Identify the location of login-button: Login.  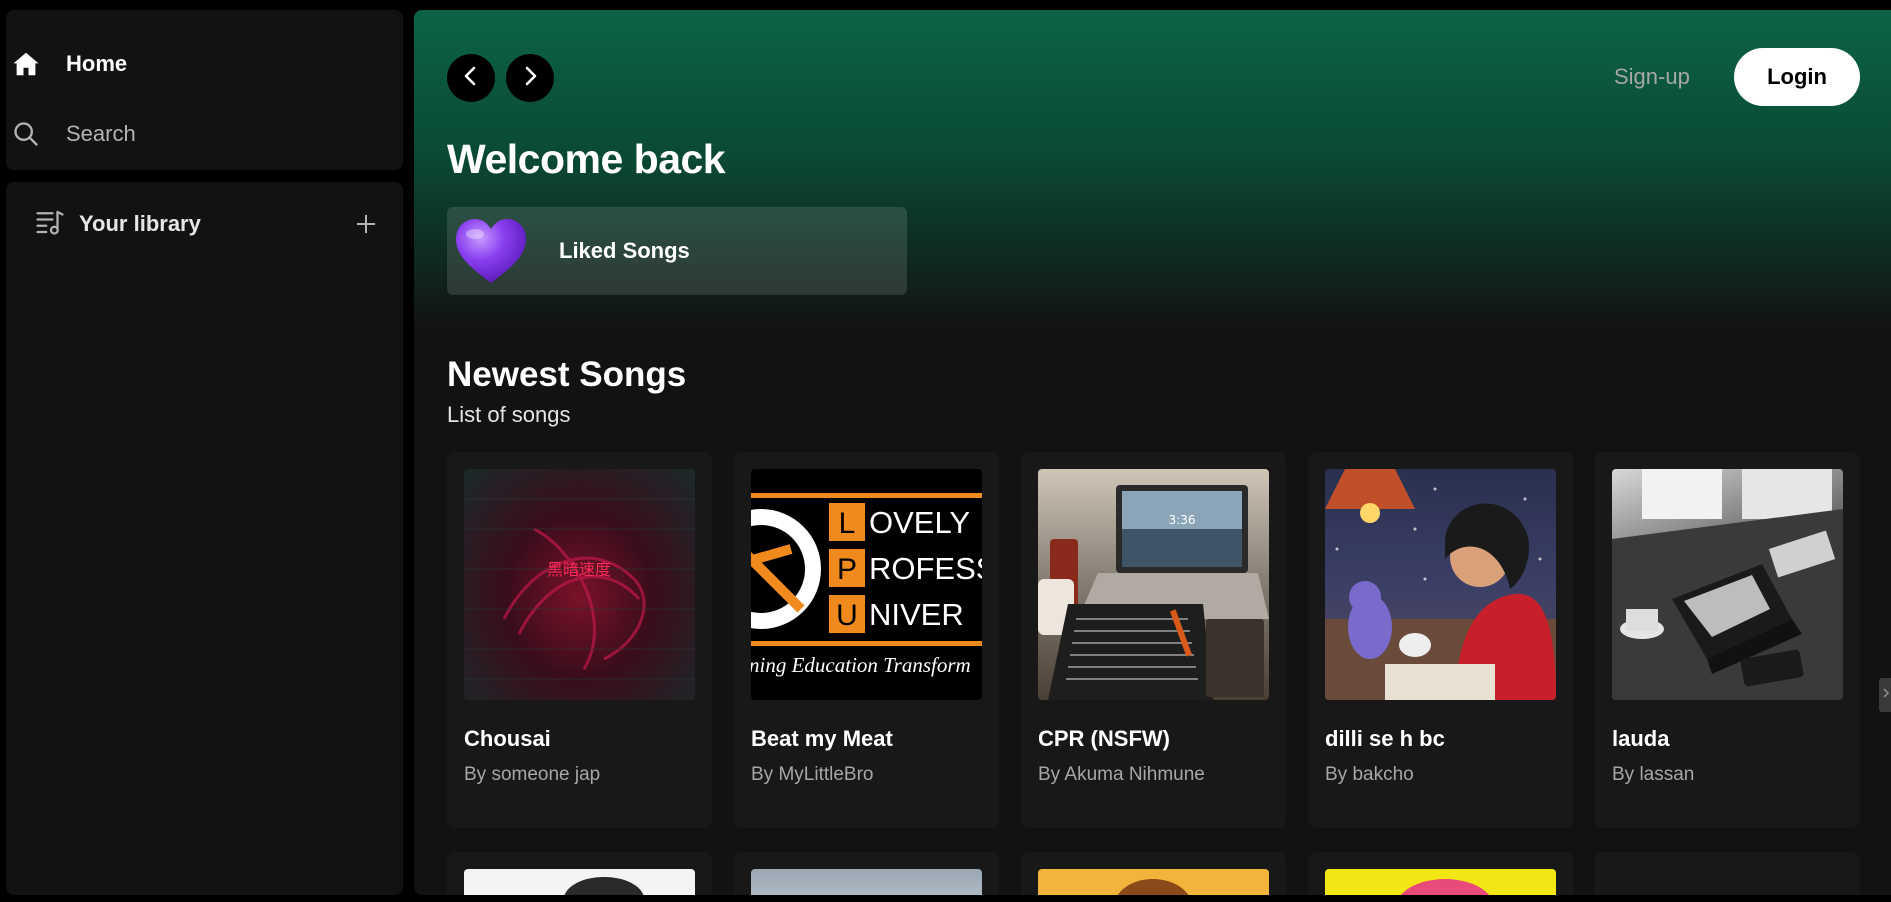
(1797, 77).